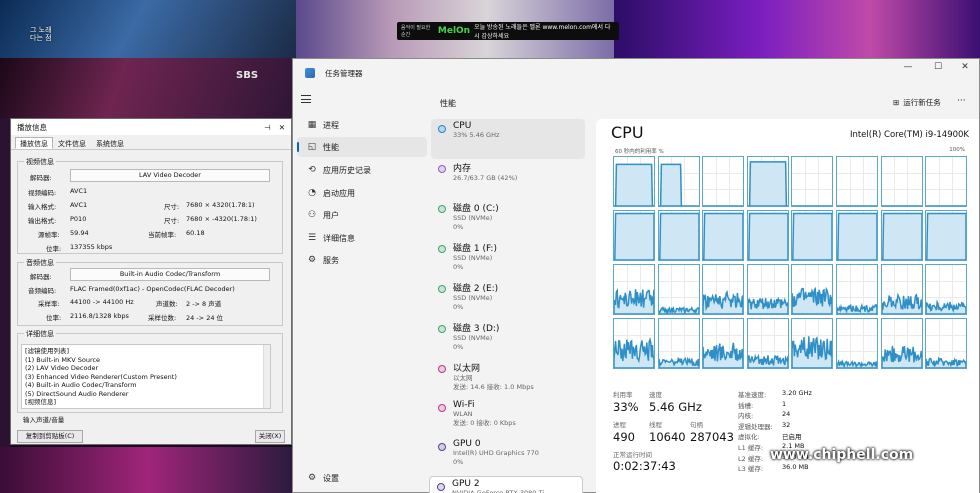  Describe the element at coordinates (41, 277) in the screenshot. I see `audio-decoder-label: 解码器:` at that location.